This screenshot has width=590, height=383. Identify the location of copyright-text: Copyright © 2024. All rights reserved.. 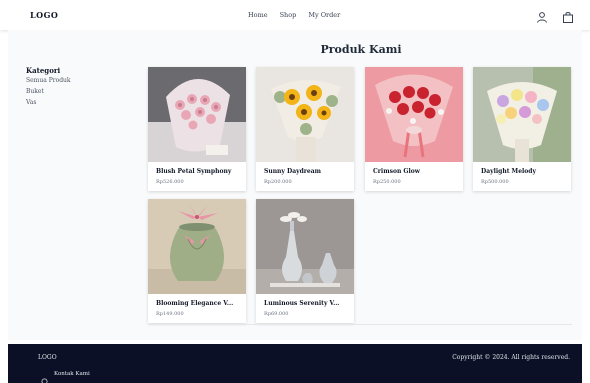
(511, 357).